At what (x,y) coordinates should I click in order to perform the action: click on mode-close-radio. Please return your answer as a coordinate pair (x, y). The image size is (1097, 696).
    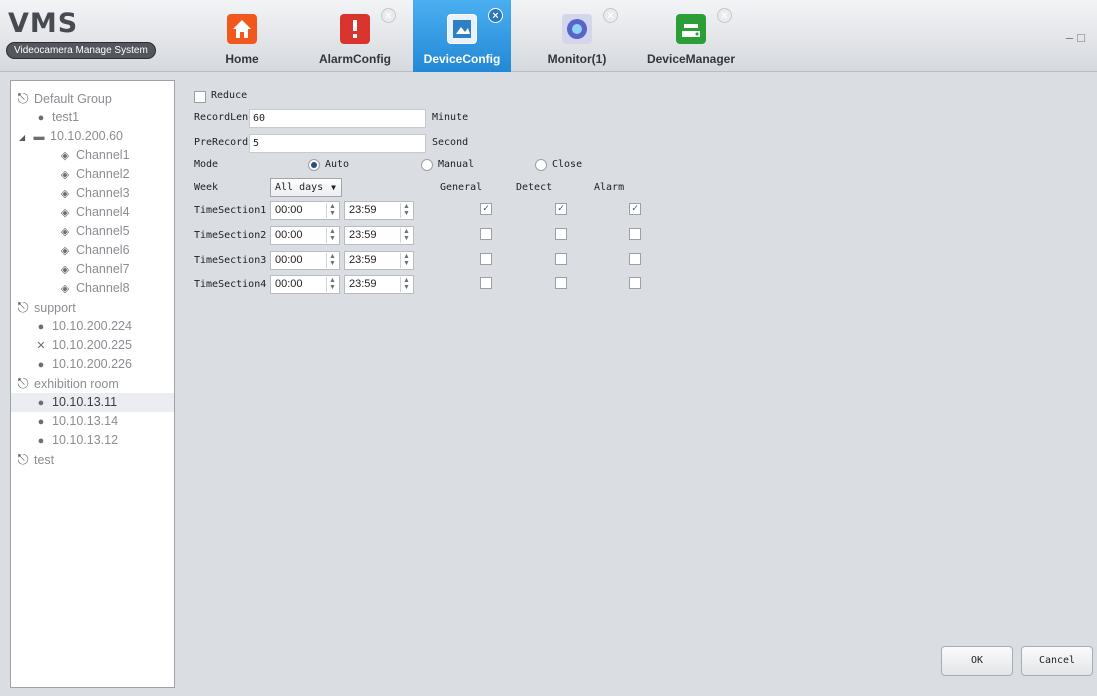
    Looking at the image, I should click on (541, 165).